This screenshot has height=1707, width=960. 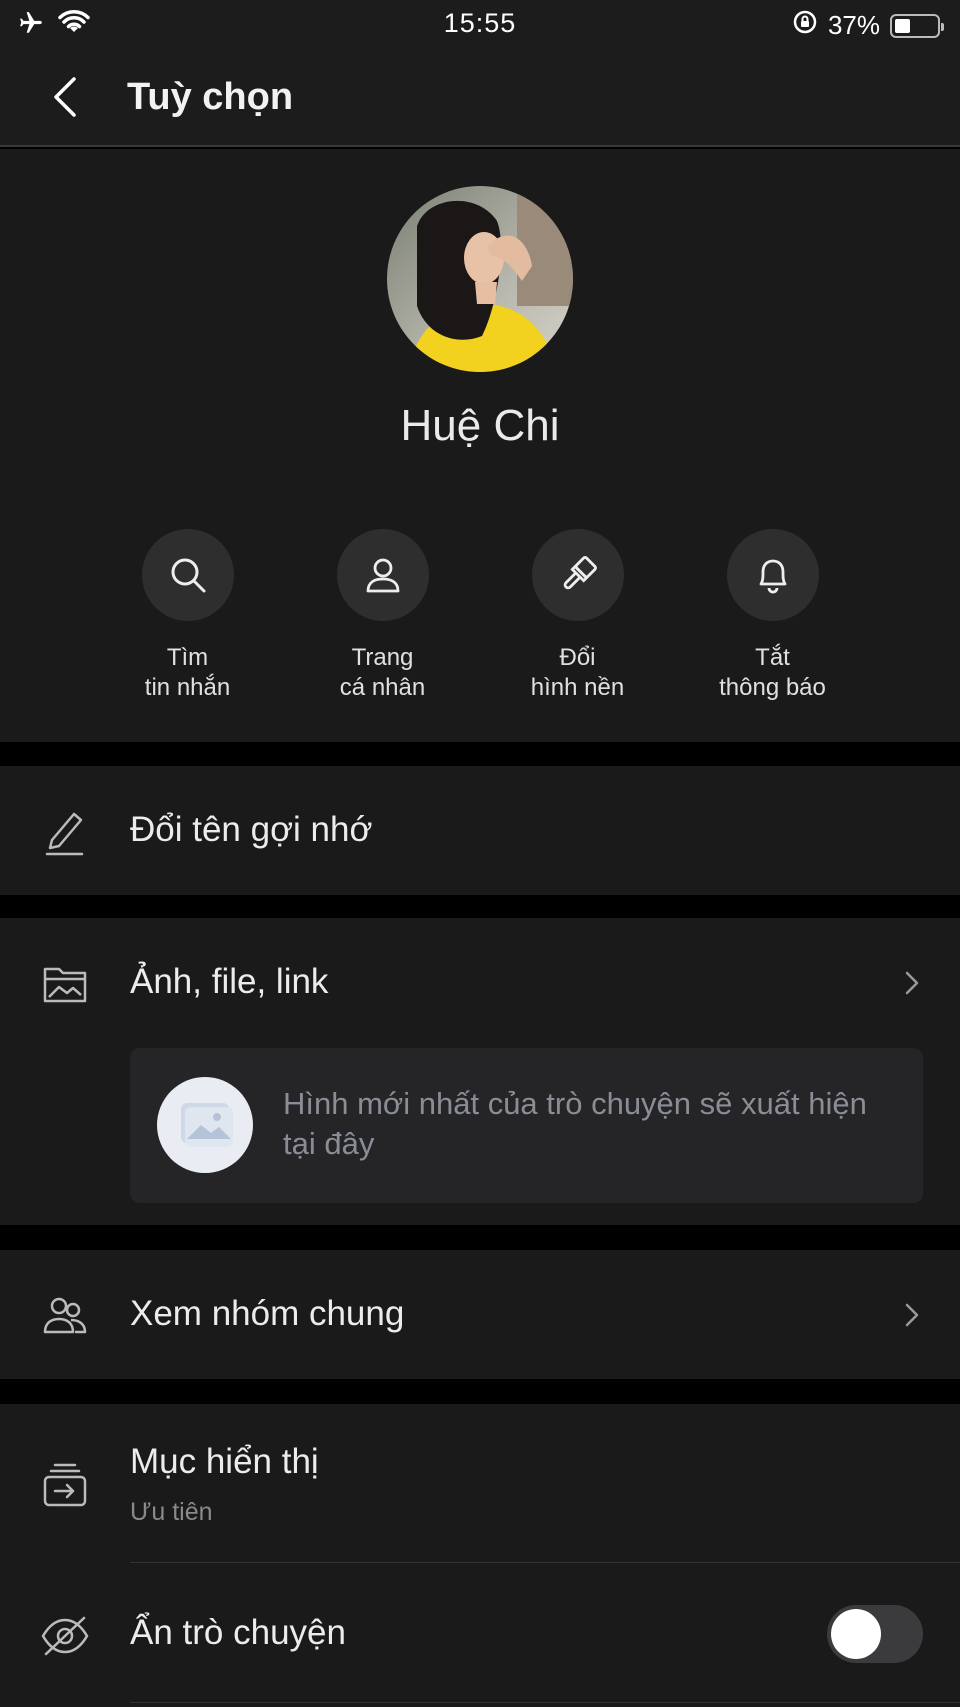 What do you see at coordinates (171, 1512) in the screenshot?
I see `display-value: Ưu tiên` at bounding box center [171, 1512].